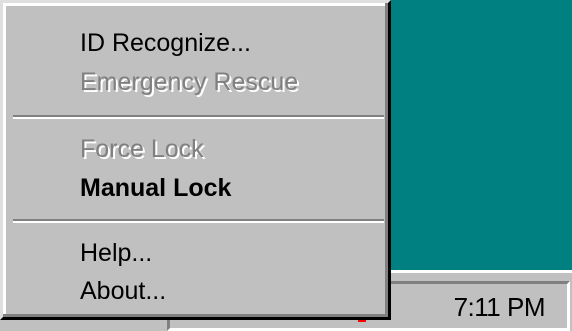 The image size is (572, 331). Describe the element at coordinates (189, 82) in the screenshot. I see `menu-item-emergency-rescue: Emergency Rescue` at that location.